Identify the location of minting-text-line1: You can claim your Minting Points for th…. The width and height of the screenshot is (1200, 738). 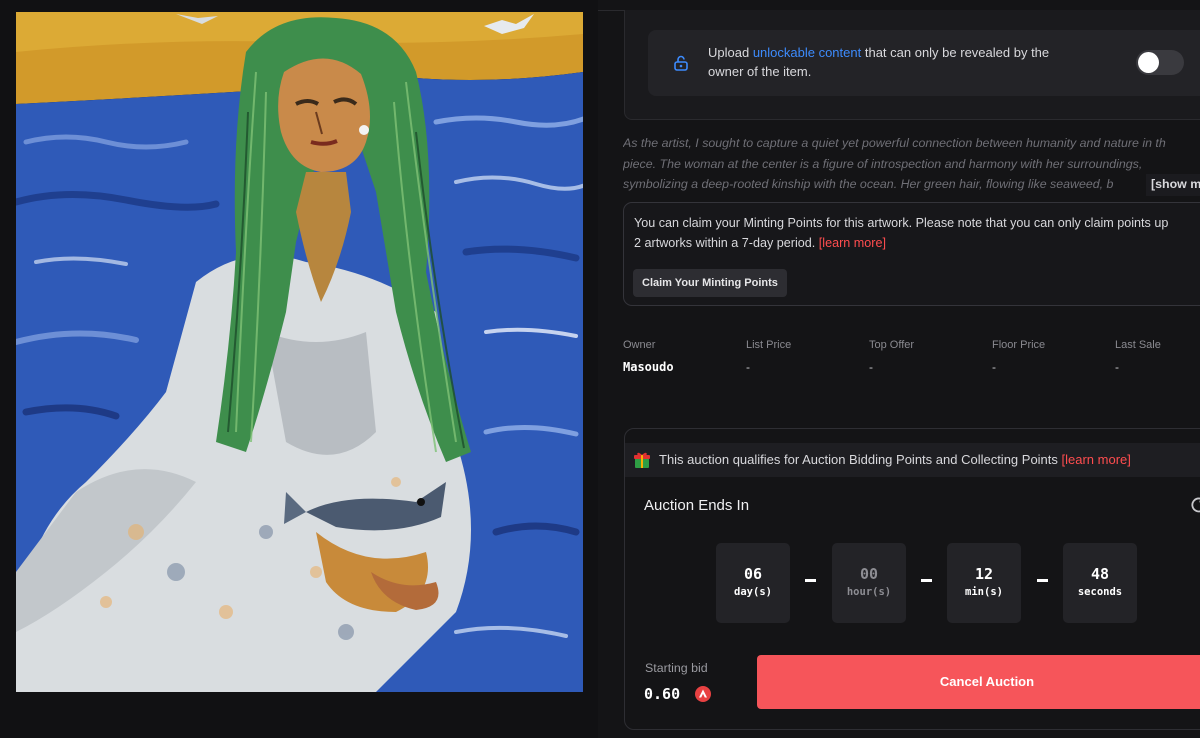
(901, 223).